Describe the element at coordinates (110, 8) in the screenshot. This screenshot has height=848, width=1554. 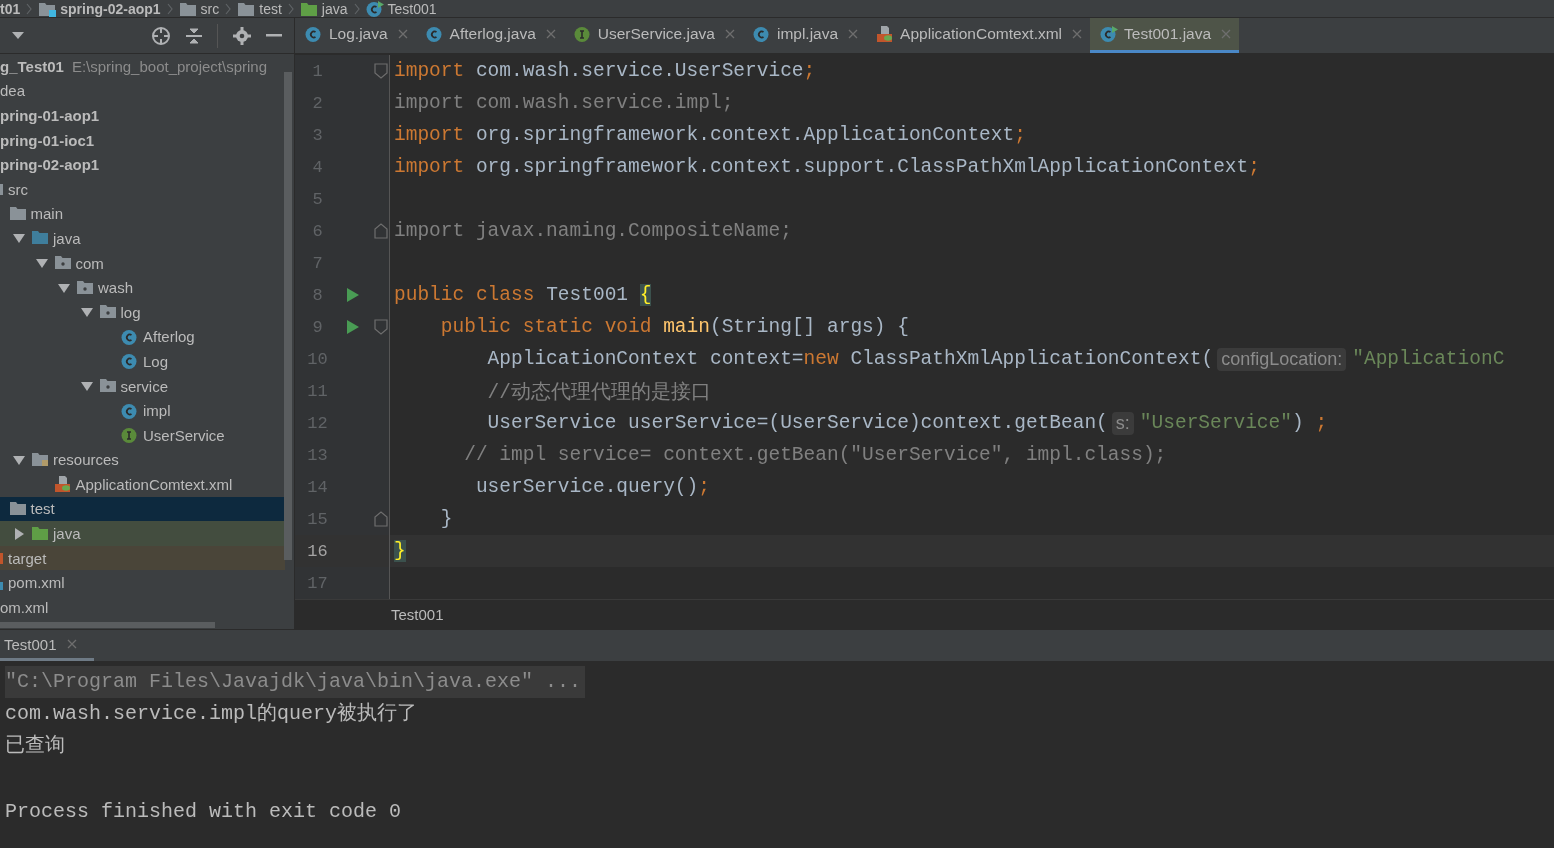
I see `breadcrumb-item: spring-02-aop1` at that location.